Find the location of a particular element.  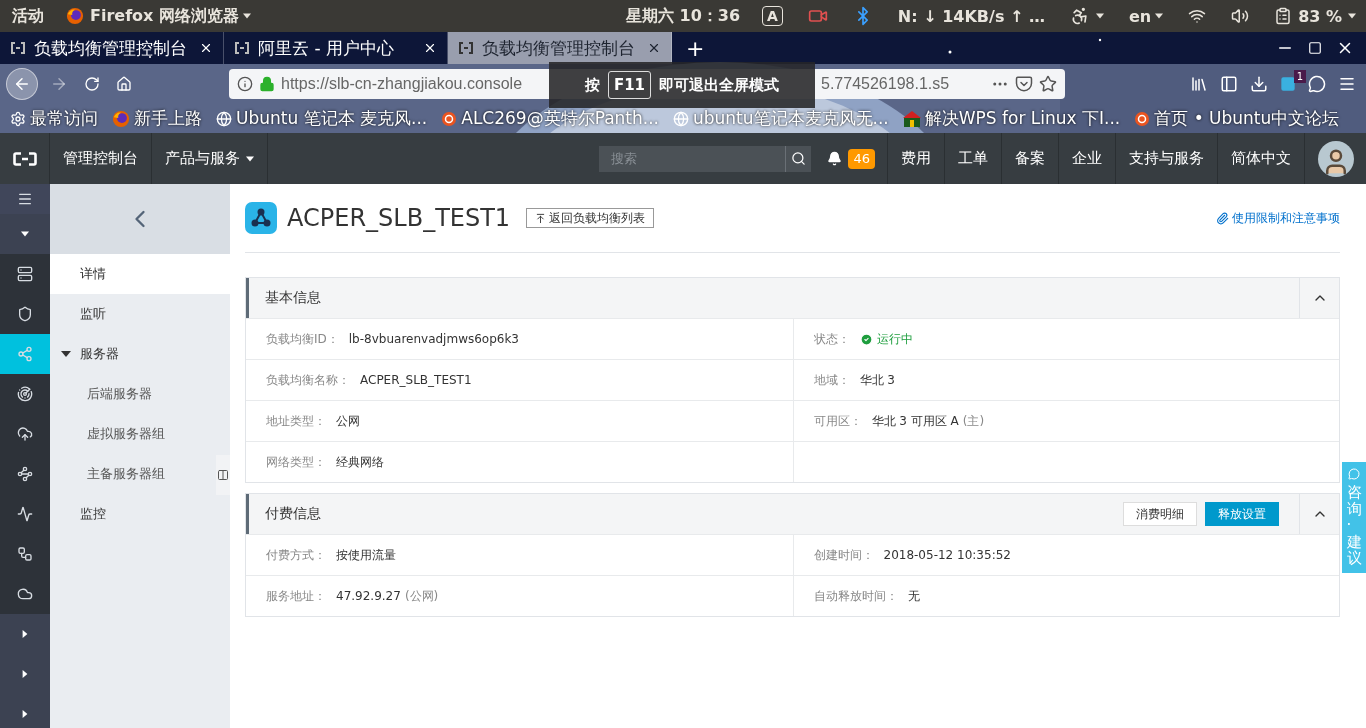

field-label: 自动释放时间： is located at coordinates (855, 596).